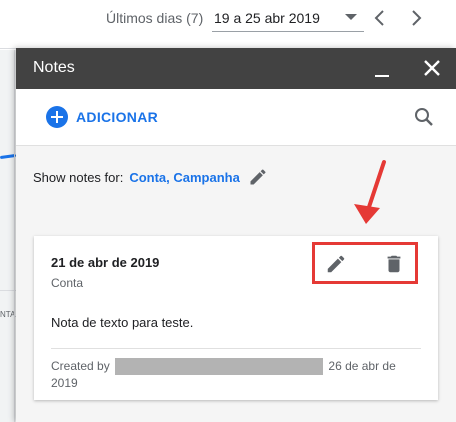  Describe the element at coordinates (382, 69) in the screenshot. I see `minimize-button` at that location.